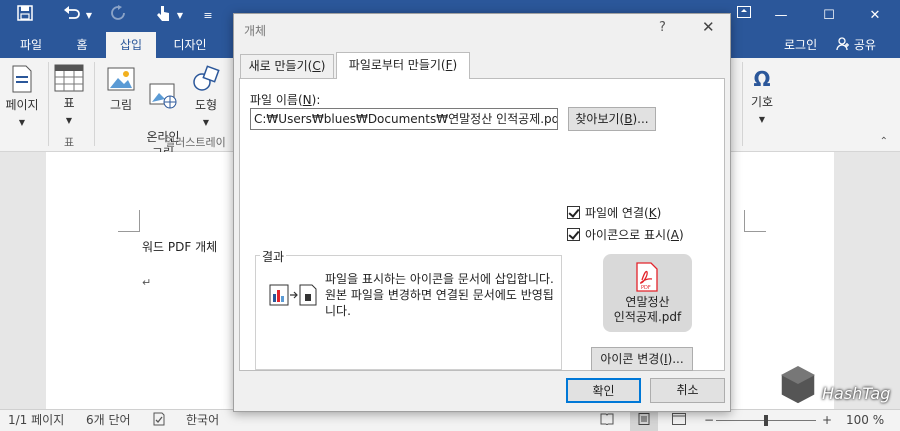 The height and width of the screenshot is (431, 900). Describe the element at coordinates (121, 79) in the screenshot. I see `picture-icon` at that location.